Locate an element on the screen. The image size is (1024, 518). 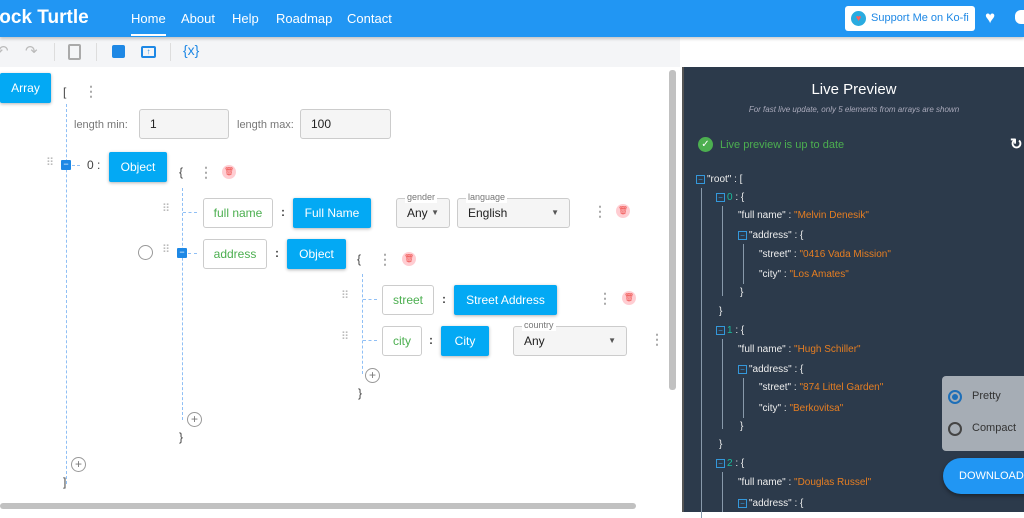
upload-folder-icon: ↑ is located at coordinates (148, 52).